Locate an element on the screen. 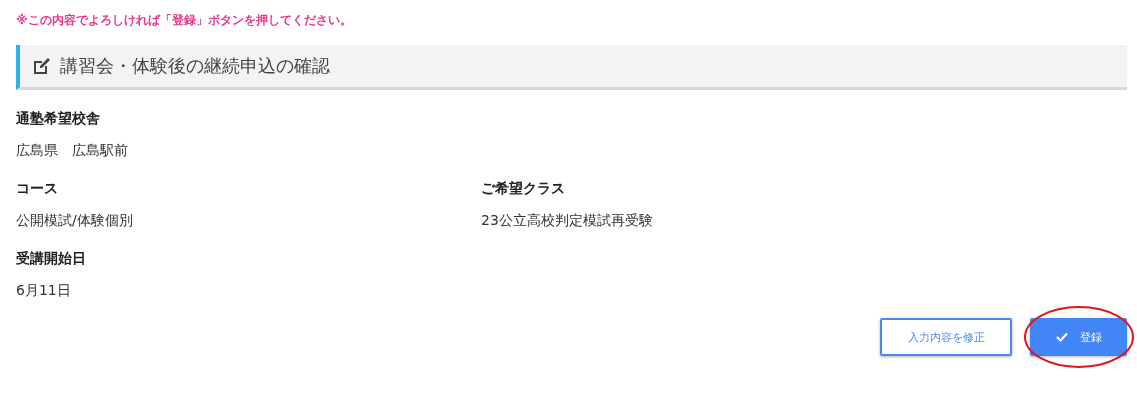  field-value: 23公立高校判定模試再受験 is located at coordinates (567, 220).